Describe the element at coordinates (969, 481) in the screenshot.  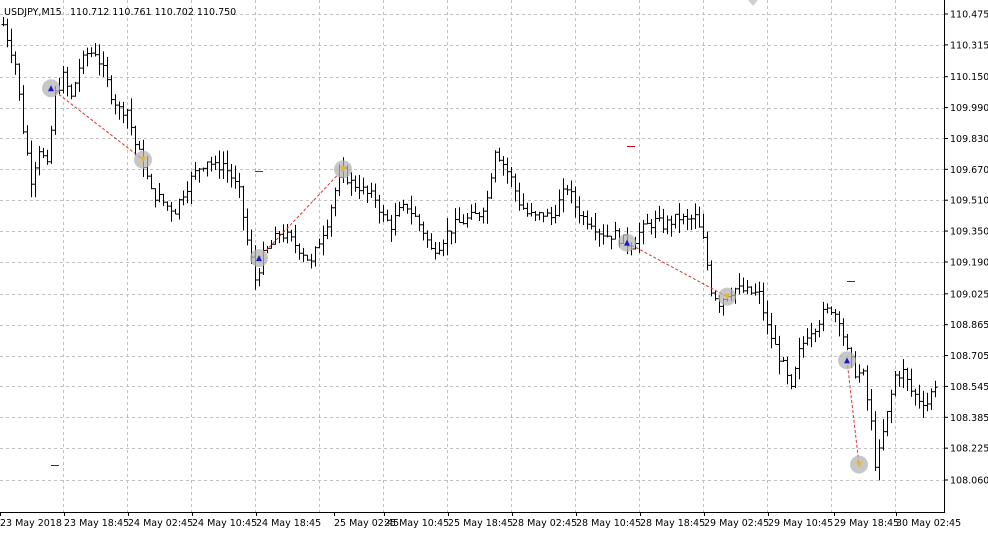
I see `price-tick-label: 108.060` at that location.